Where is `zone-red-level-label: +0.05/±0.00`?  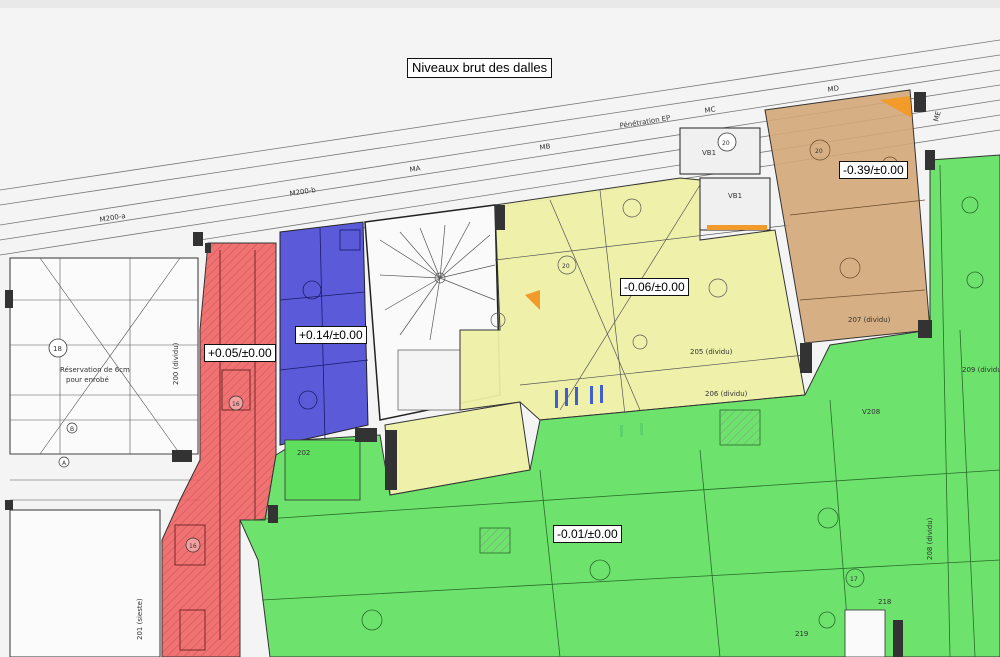 zone-red-level-label: +0.05/±0.00 is located at coordinates (240, 353).